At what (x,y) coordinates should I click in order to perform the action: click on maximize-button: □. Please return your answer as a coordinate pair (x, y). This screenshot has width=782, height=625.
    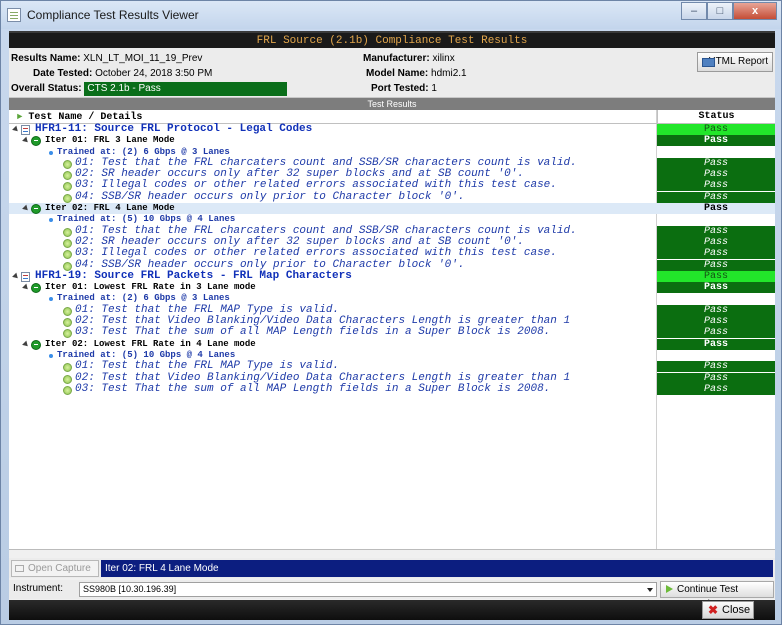
    Looking at the image, I should click on (720, 11).